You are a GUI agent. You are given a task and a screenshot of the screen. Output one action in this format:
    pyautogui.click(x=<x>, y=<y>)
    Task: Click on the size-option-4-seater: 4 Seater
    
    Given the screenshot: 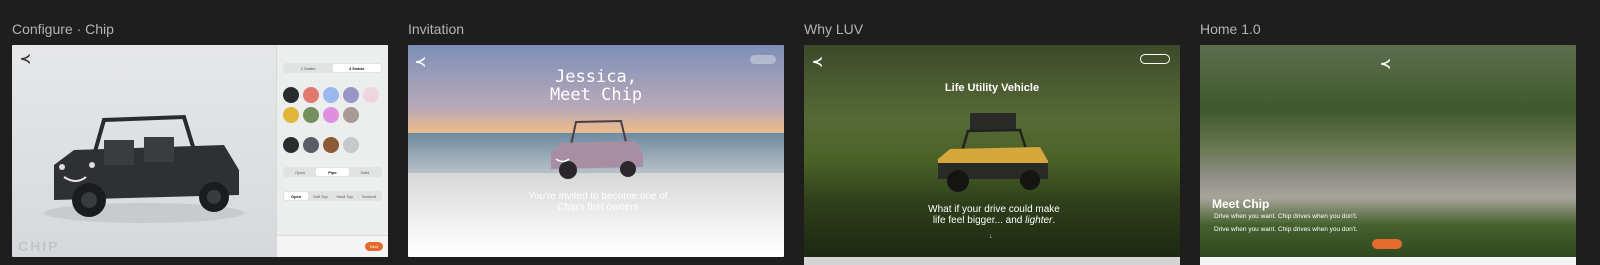 What is the action you would take?
    pyautogui.click(x=356, y=68)
    